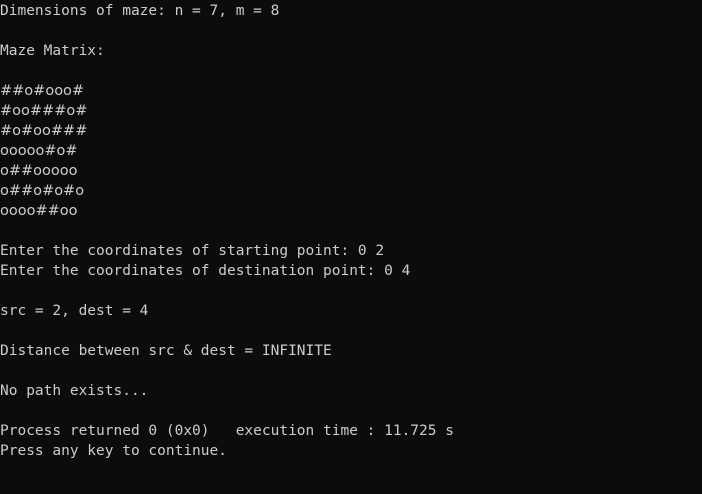 The height and width of the screenshot is (494, 702). Describe the element at coordinates (44, 131) in the screenshot. I see `maze-row: #o#oo###` at that location.